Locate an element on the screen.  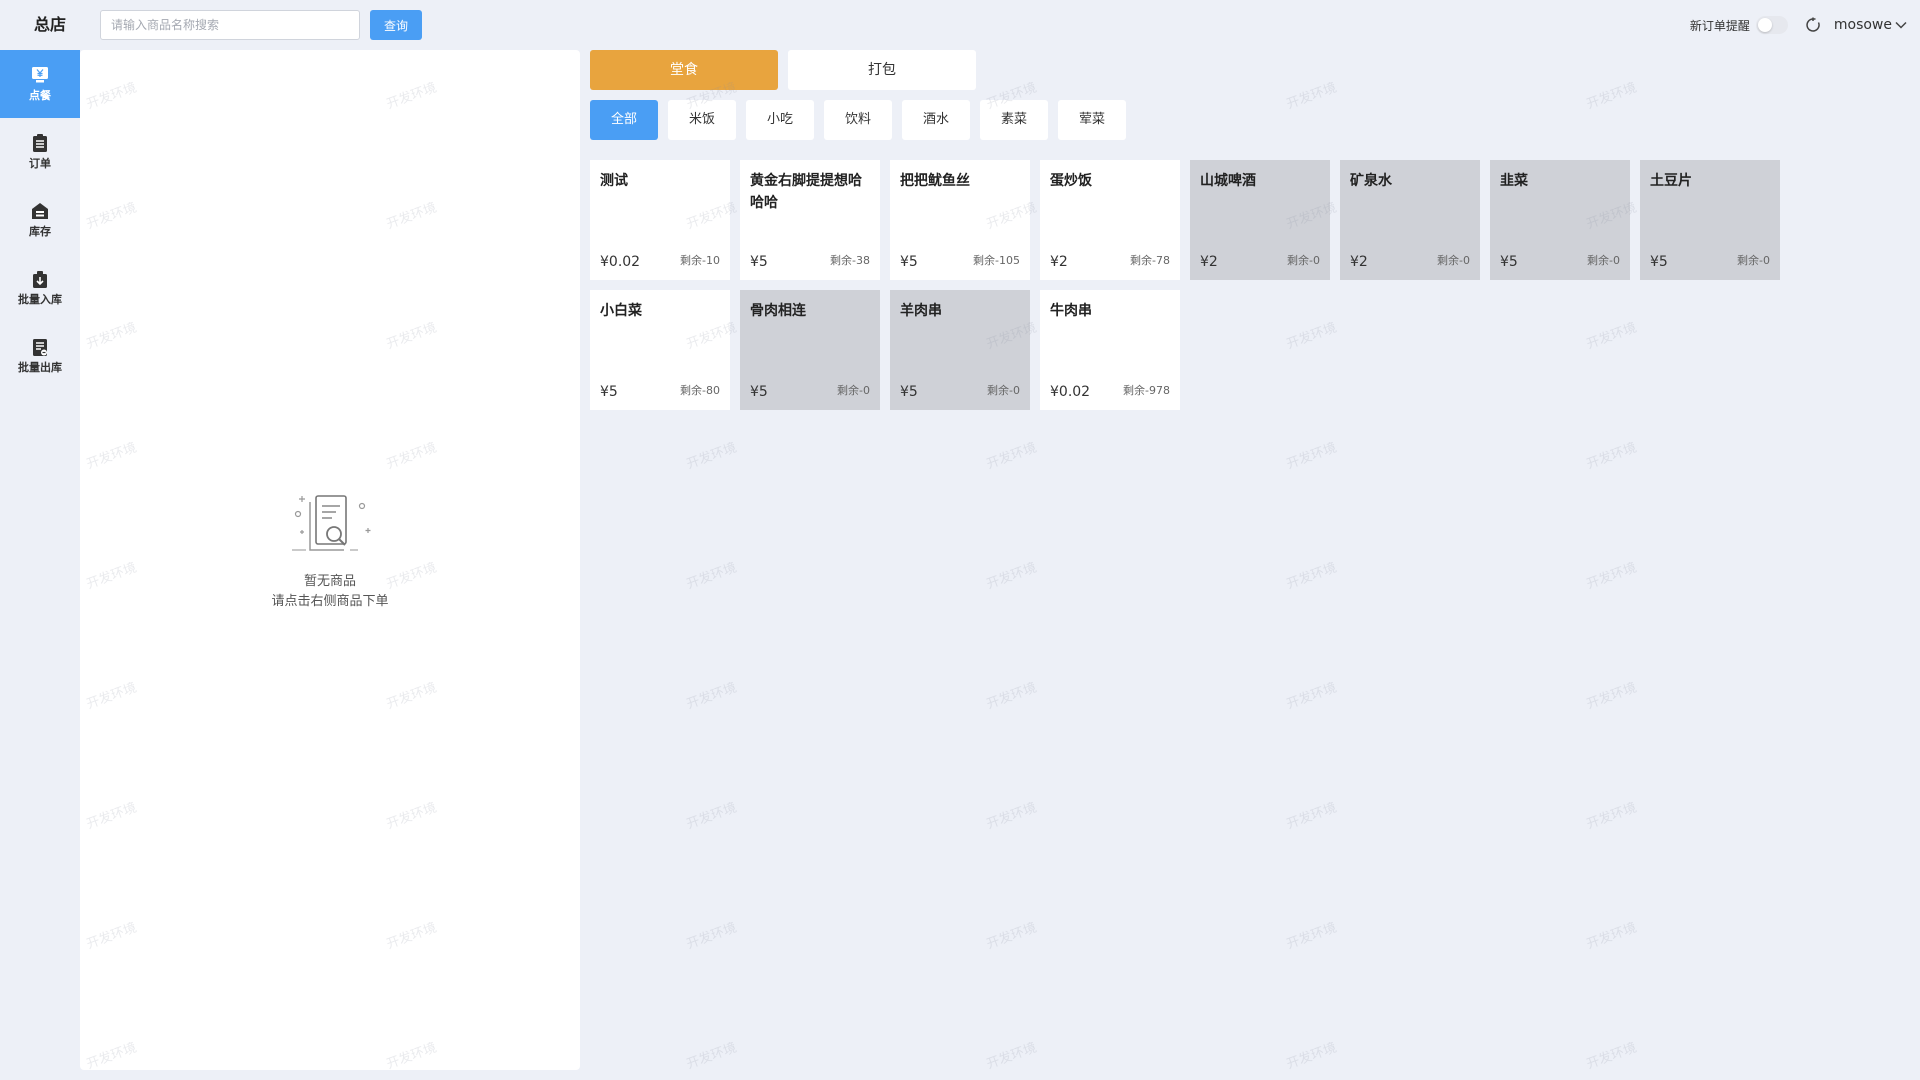
product-name: 小白菜 is located at coordinates (621, 311).